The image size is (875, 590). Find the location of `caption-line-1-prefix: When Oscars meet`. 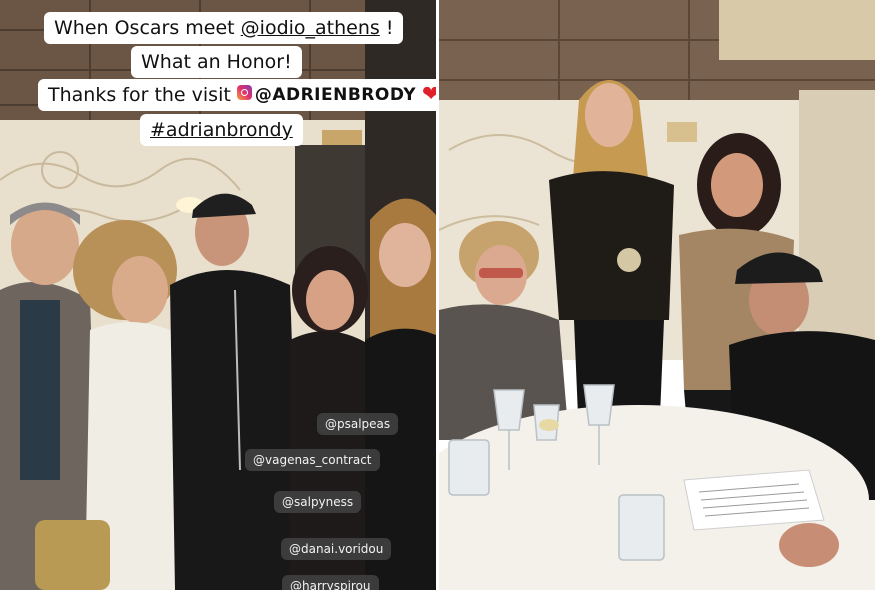

caption-line-1-prefix: When Oscars meet is located at coordinates (147, 28).